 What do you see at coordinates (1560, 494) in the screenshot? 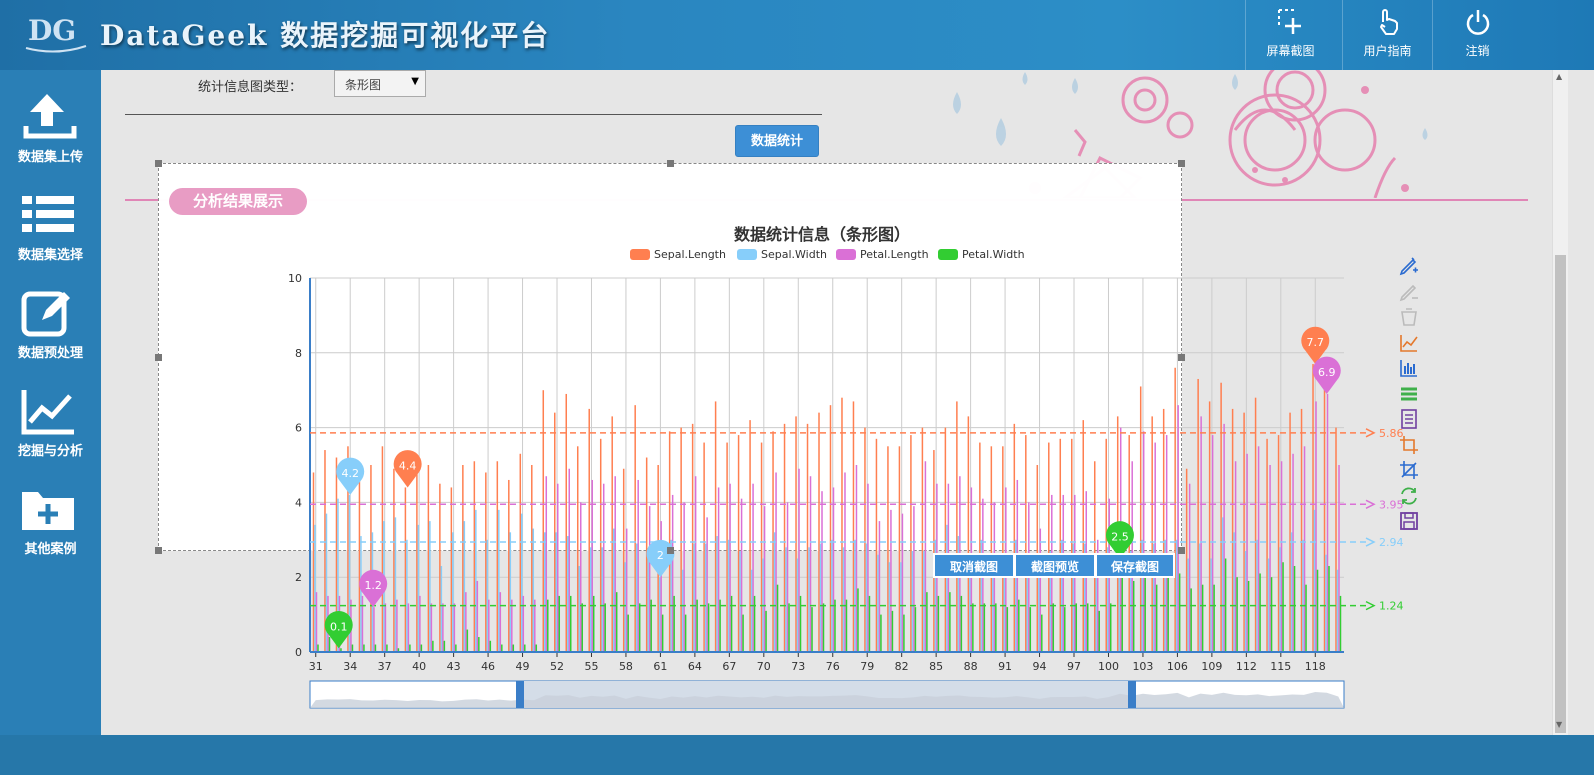
I see `scroll-thumb` at bounding box center [1560, 494].